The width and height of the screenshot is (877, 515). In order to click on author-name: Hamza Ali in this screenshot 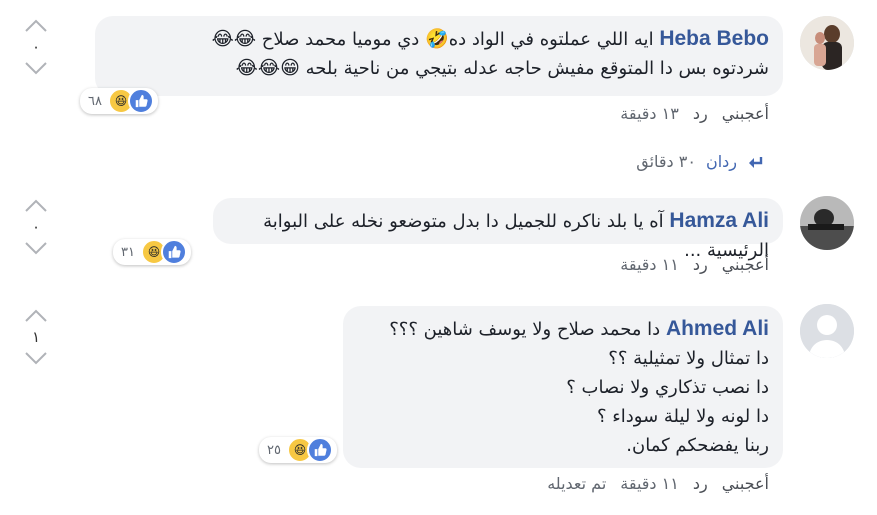, I will do `click(719, 220)`.